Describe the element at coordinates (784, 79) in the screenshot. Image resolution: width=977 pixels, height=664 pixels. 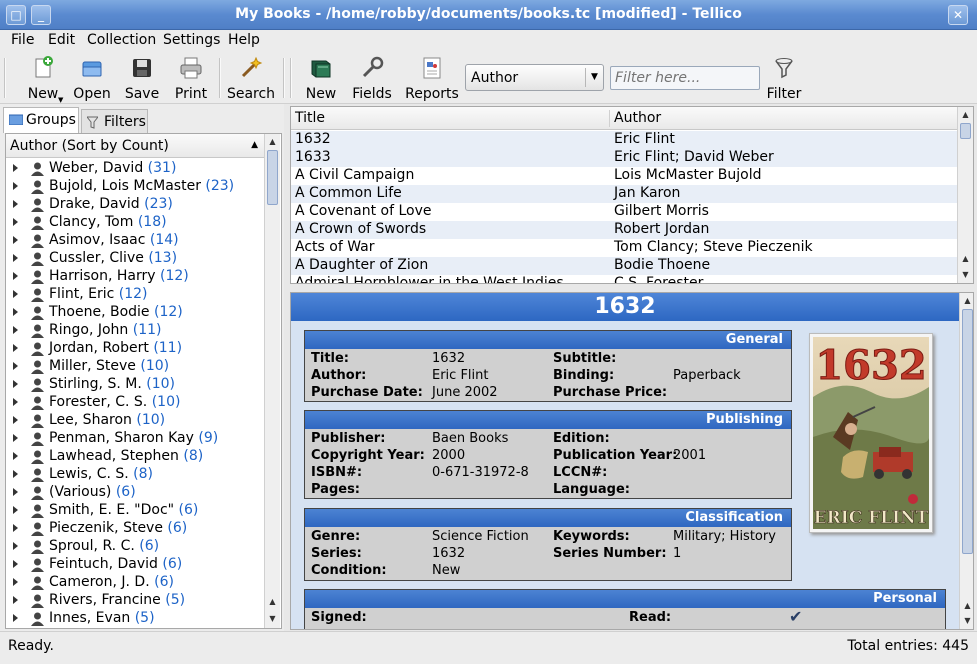
I see `filter-button: Filter` at that location.